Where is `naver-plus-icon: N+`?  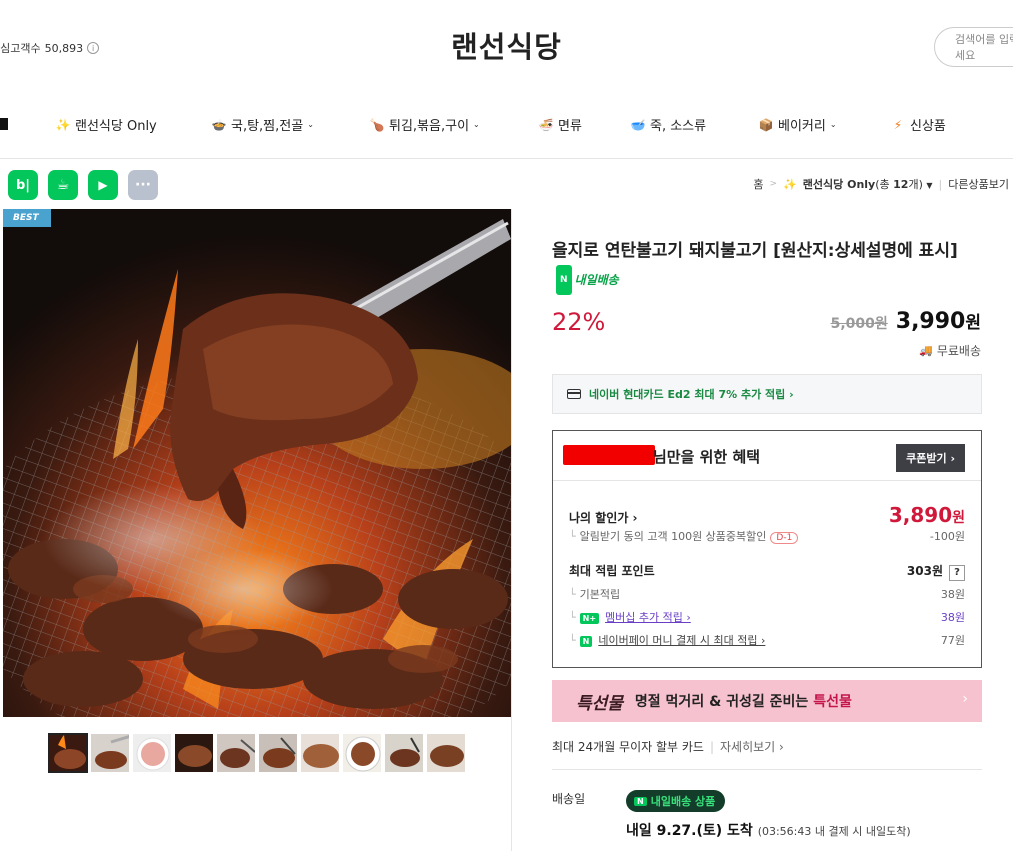
naver-plus-icon: N+ is located at coordinates (589, 618).